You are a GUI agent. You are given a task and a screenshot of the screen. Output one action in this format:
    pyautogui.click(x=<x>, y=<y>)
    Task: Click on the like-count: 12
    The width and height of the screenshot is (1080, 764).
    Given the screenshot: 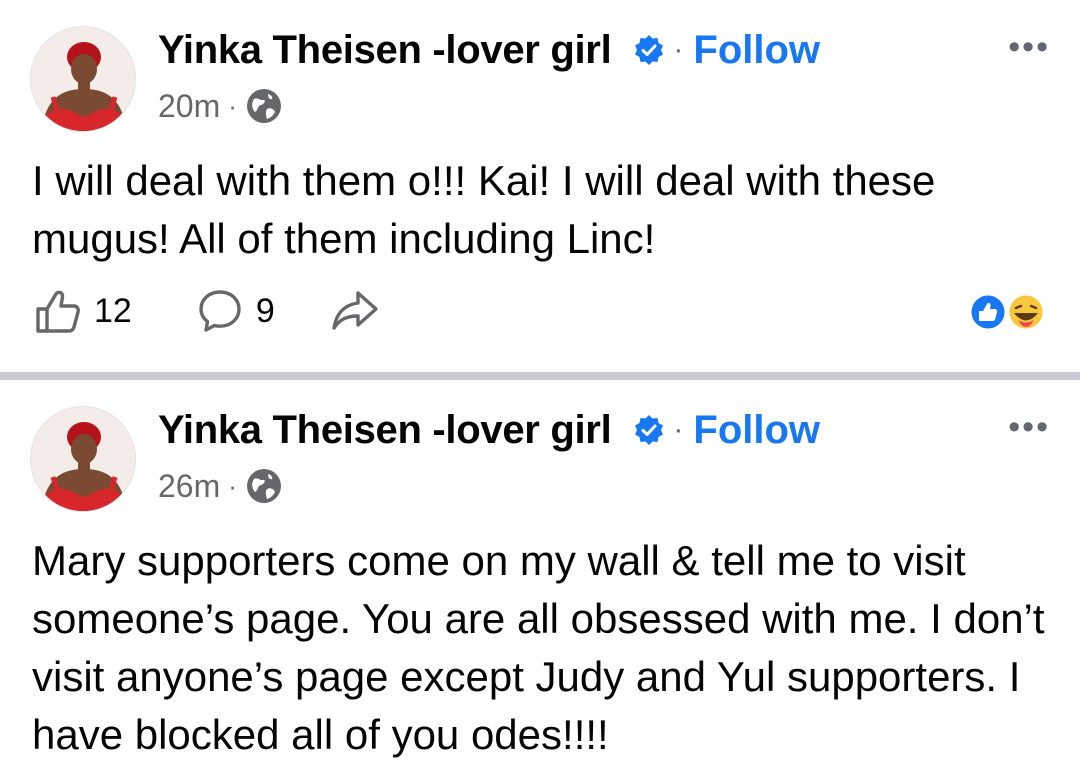 What is the action you would take?
    pyautogui.click(x=113, y=310)
    